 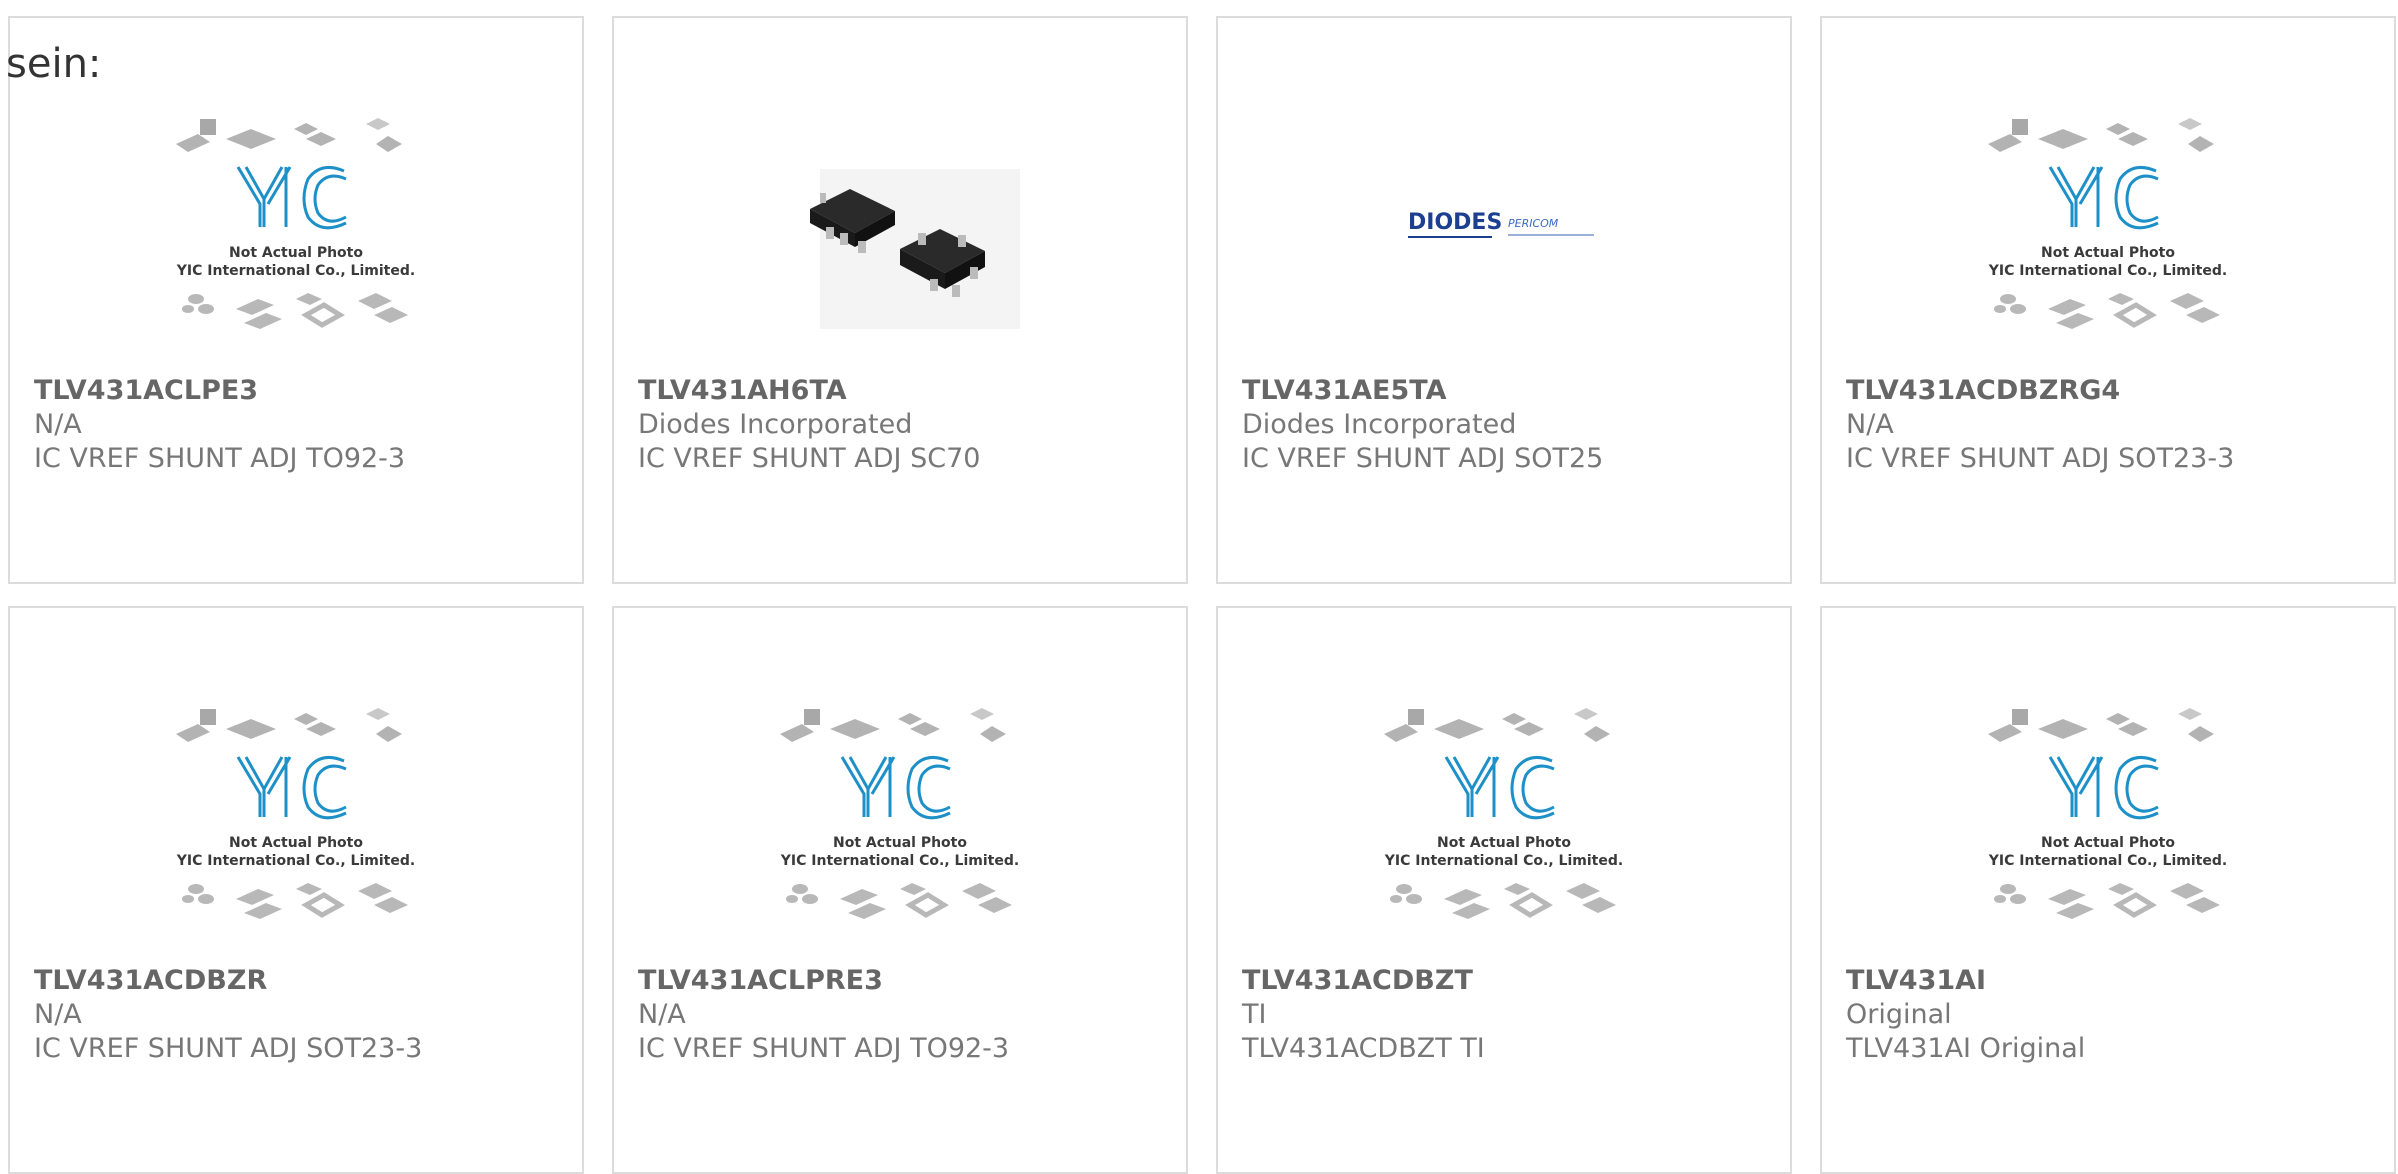 I want to click on description-label: IC VREF SHUNT ADJ SOT25, so click(x=1423, y=458).